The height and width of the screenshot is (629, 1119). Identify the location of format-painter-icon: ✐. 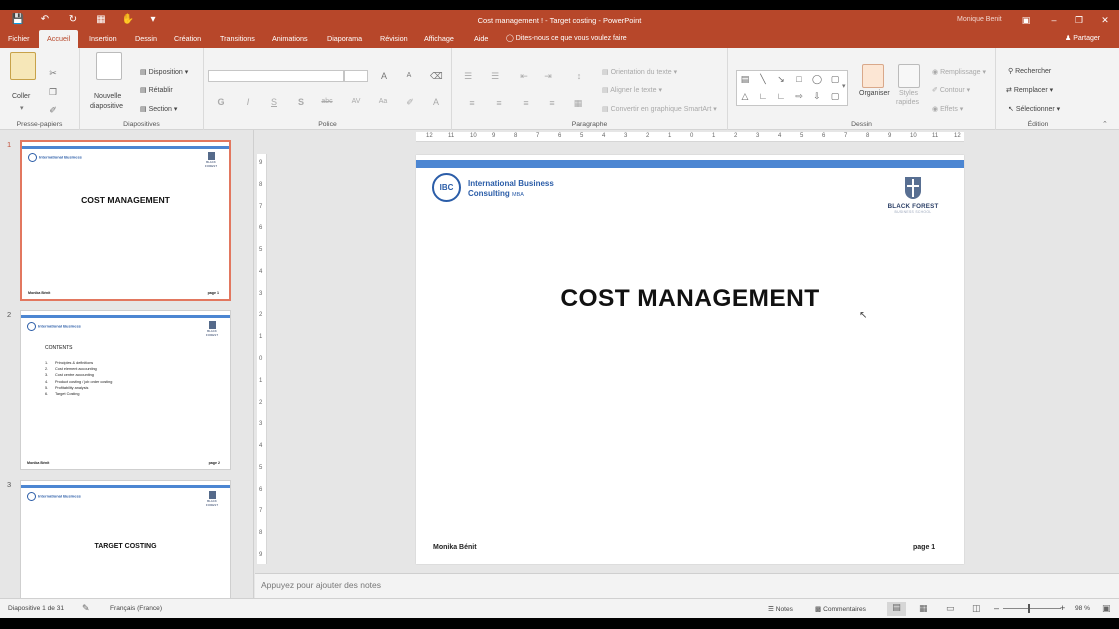
(53, 110).